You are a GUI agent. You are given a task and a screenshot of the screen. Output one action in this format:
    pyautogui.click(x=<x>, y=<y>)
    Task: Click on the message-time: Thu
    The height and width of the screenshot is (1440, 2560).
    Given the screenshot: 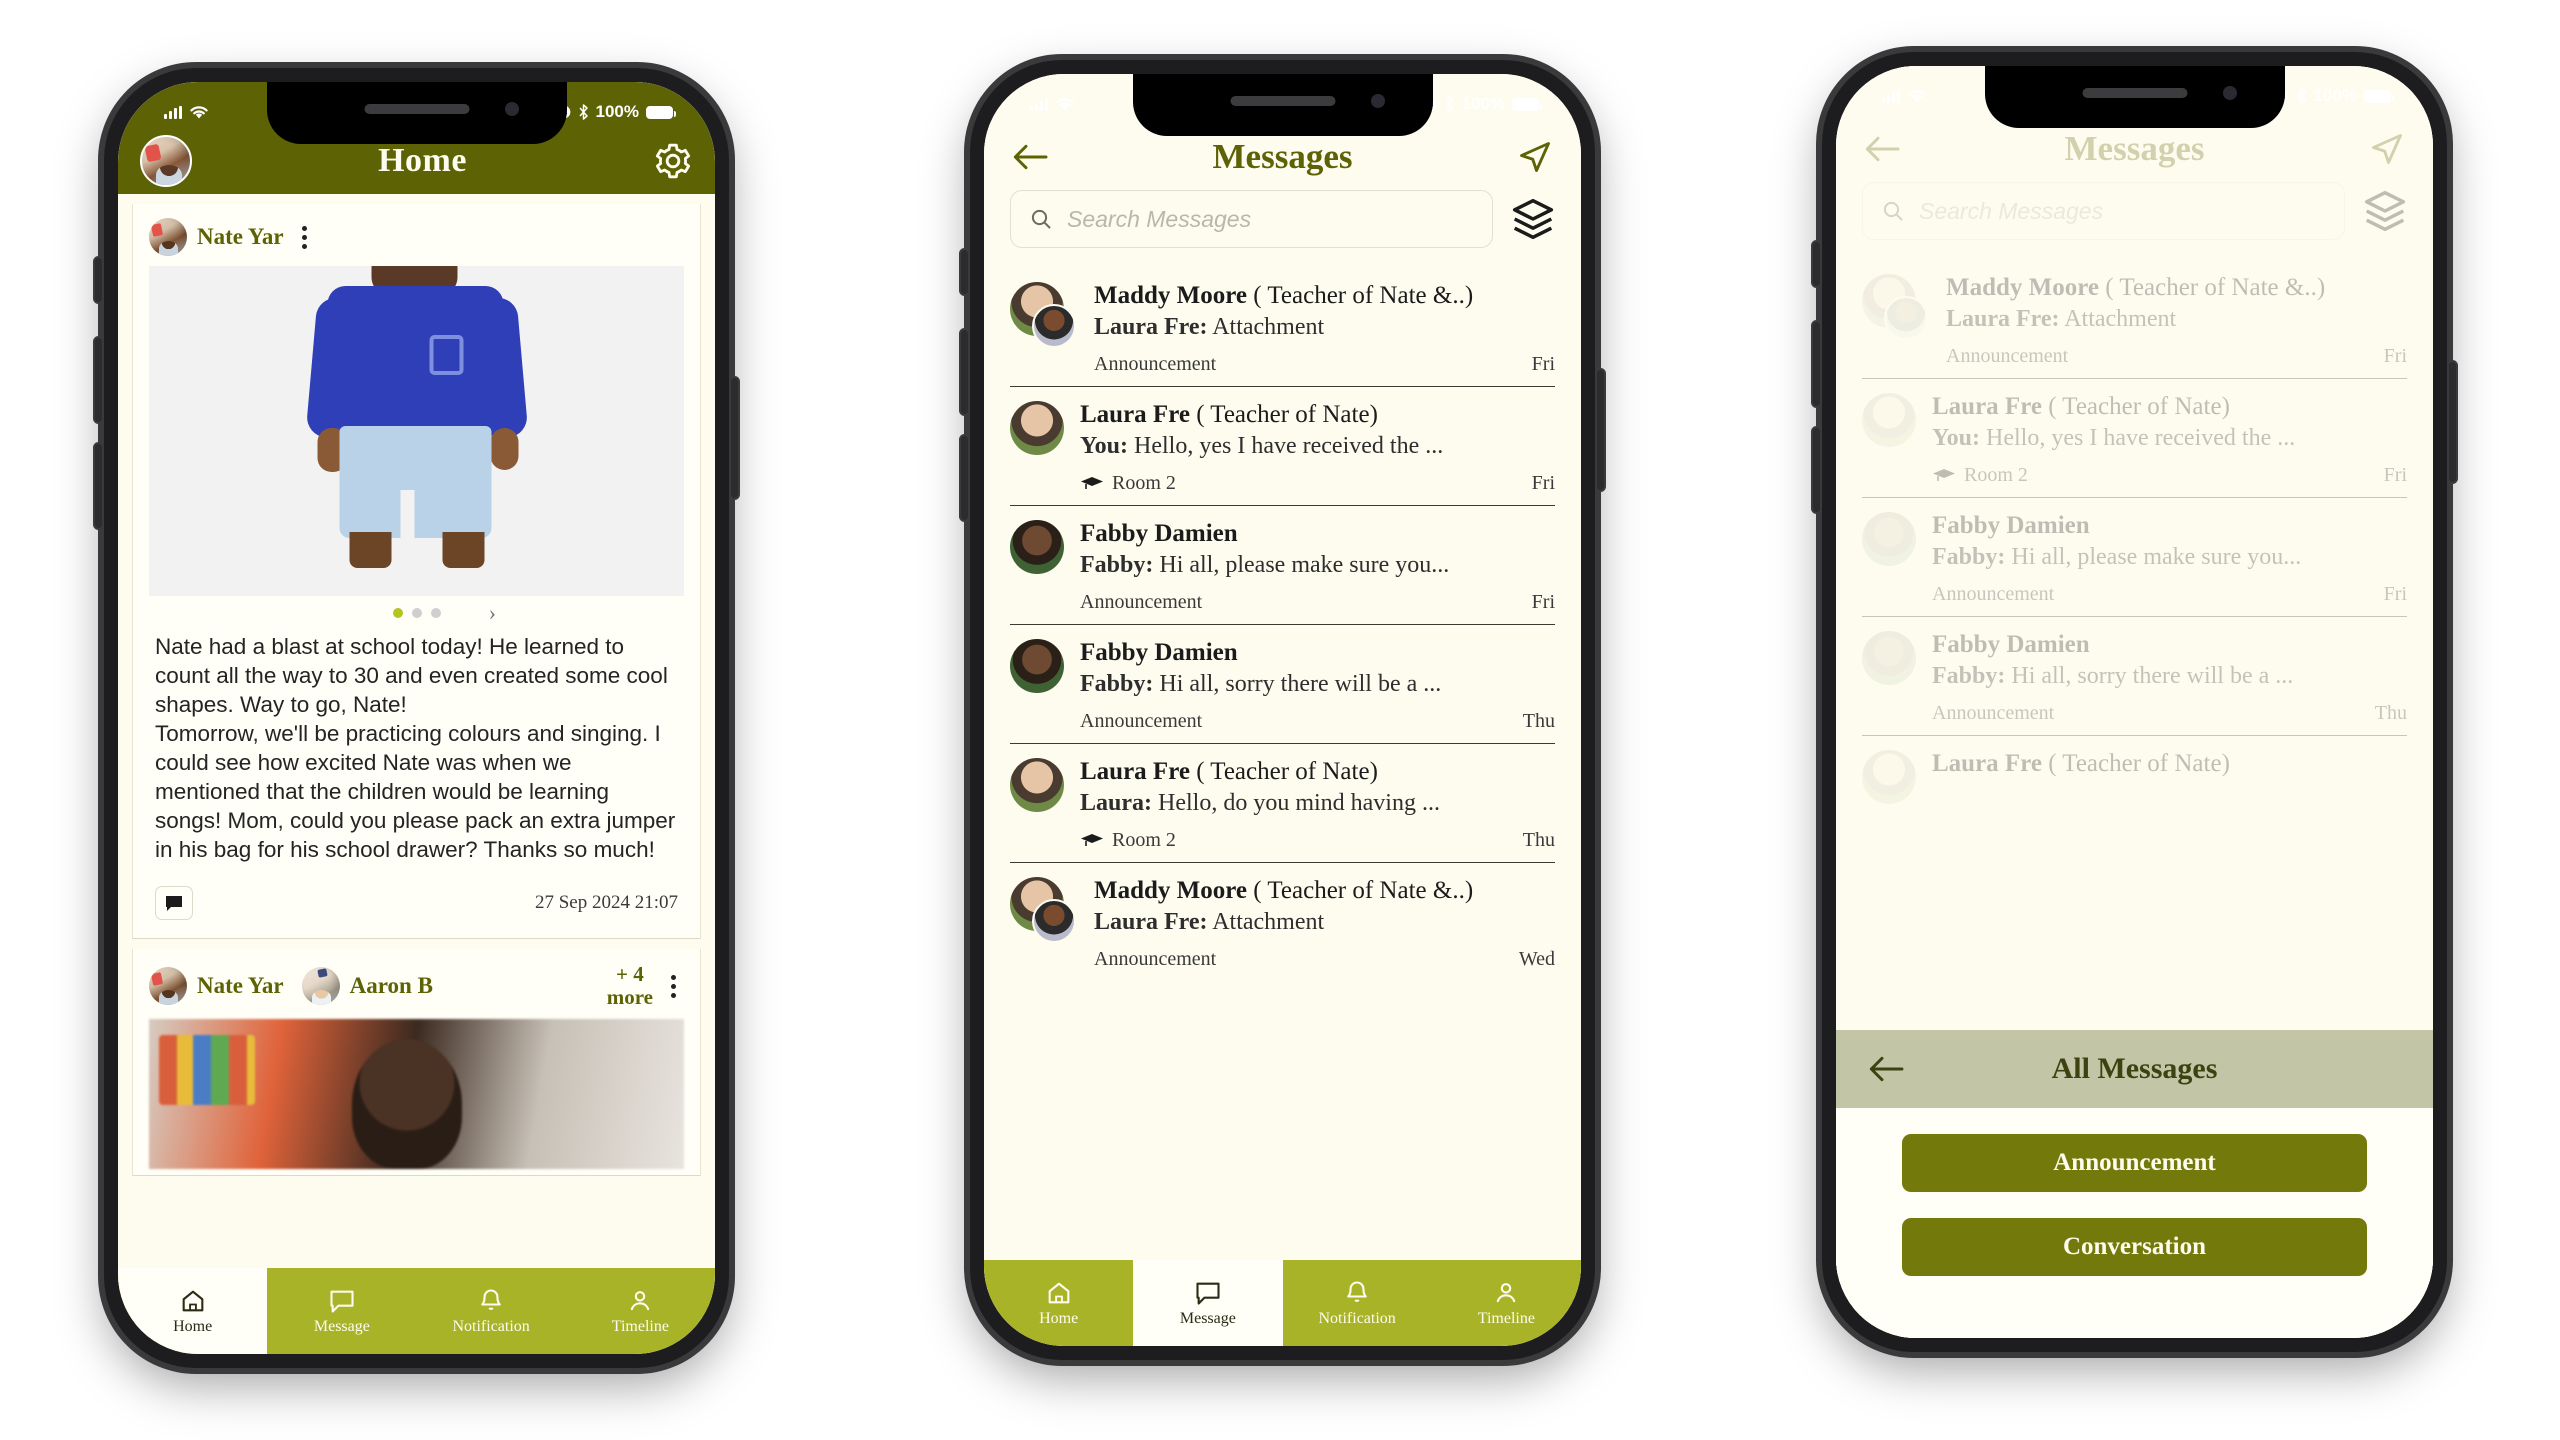 What is the action you would take?
    pyautogui.click(x=1538, y=840)
    